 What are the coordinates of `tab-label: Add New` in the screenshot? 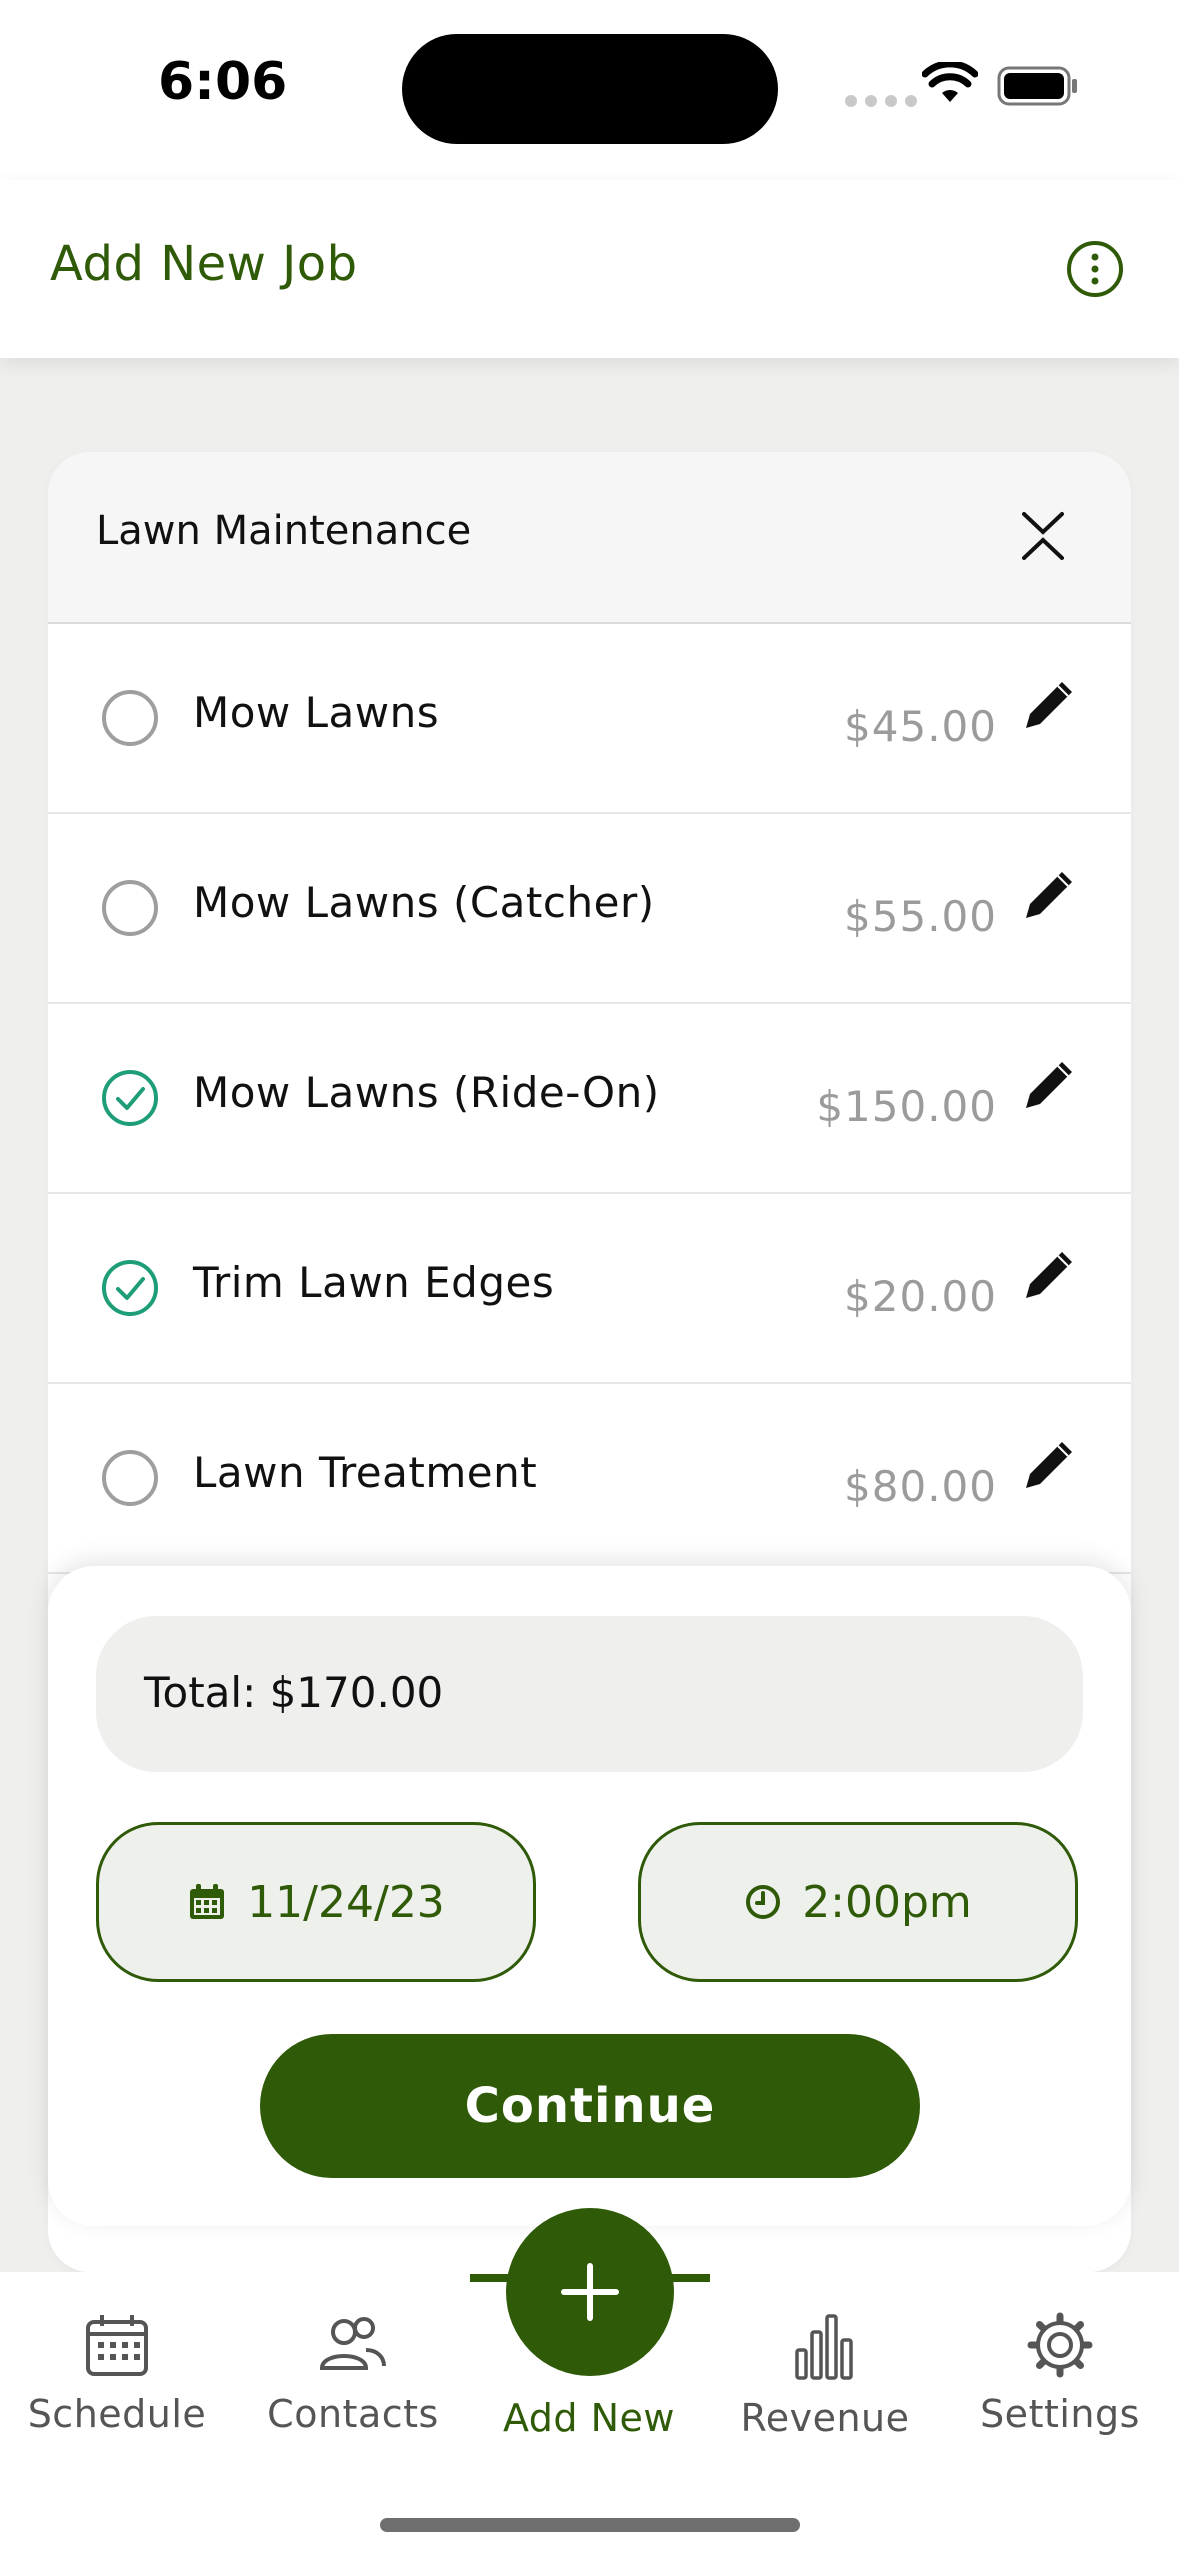 It's located at (589, 2418).